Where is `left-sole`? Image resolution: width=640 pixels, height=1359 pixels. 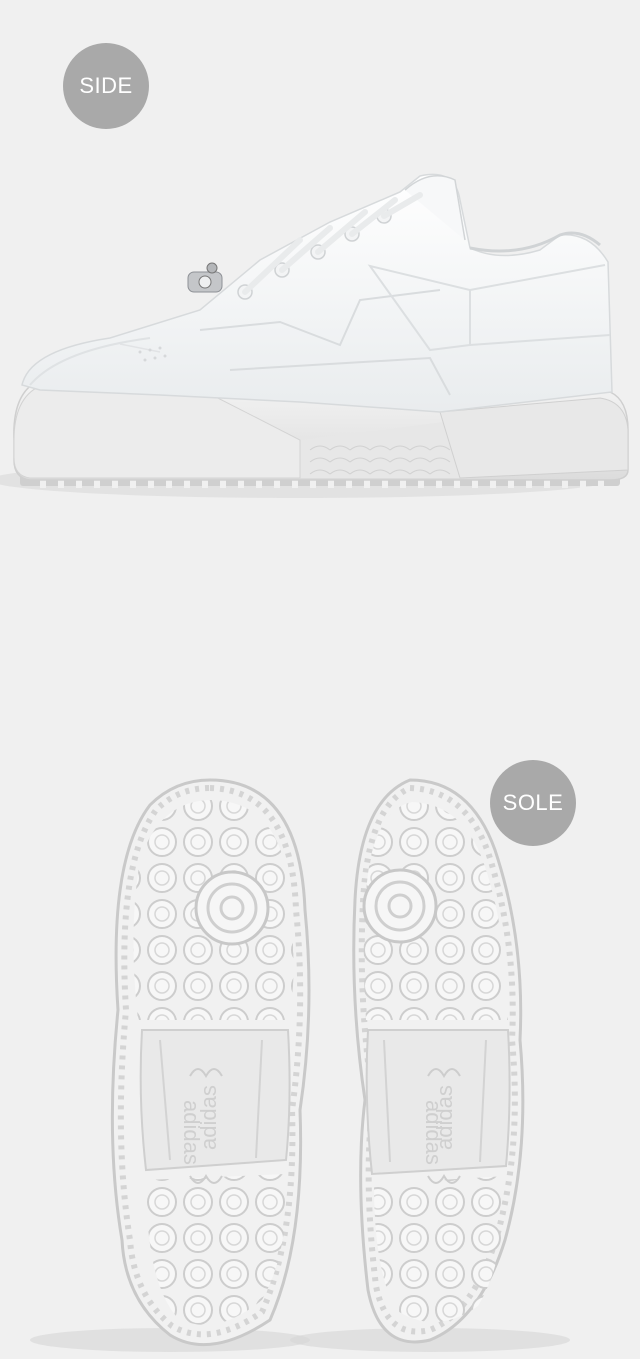 left-sole is located at coordinates (210, 1062).